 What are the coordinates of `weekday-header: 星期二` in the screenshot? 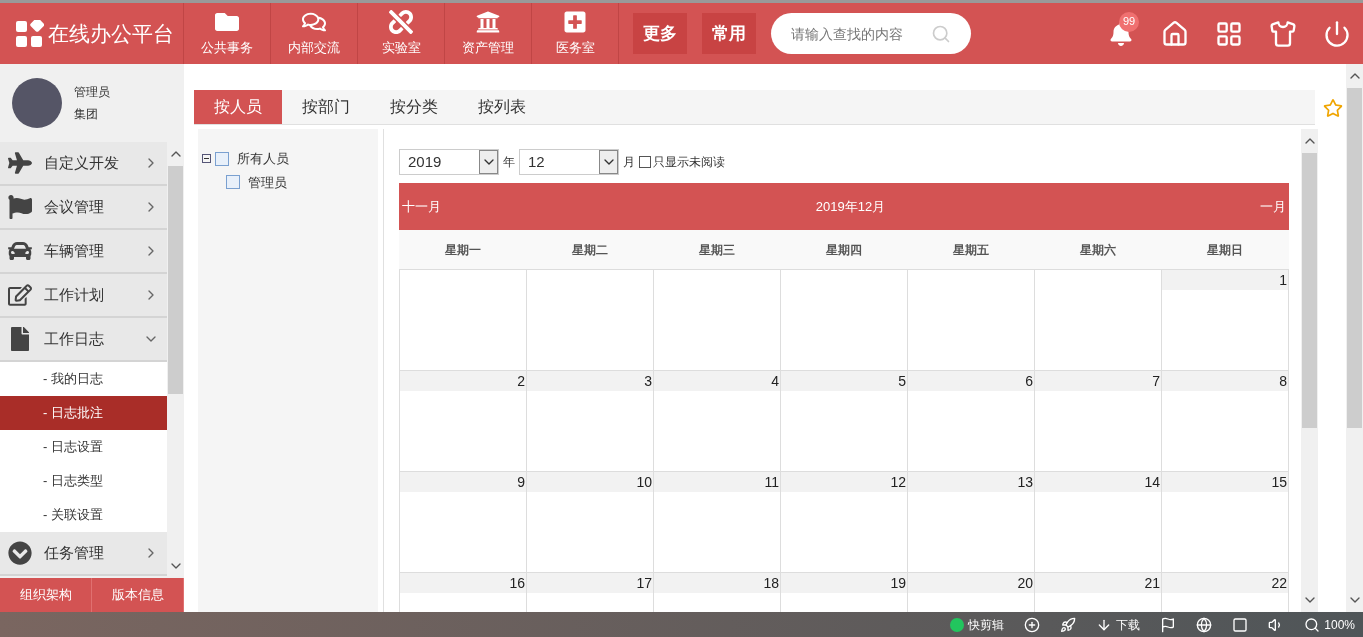 It's located at (589, 250).